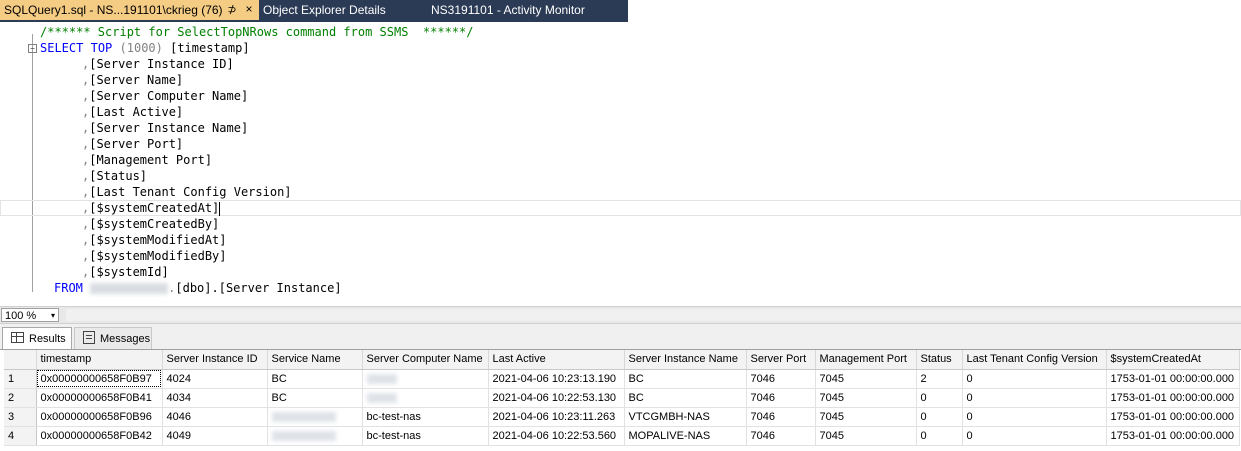 This screenshot has height=451, width=1241. I want to click on column-header: $systemCreatedAt, so click(1173, 360).